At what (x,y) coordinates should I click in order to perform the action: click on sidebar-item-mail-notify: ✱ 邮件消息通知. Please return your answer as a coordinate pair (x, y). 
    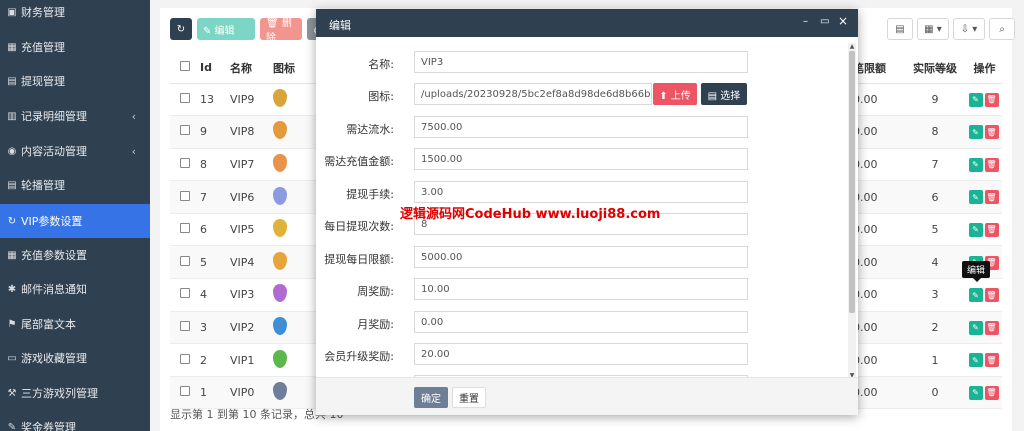
    Looking at the image, I should click on (75, 289).